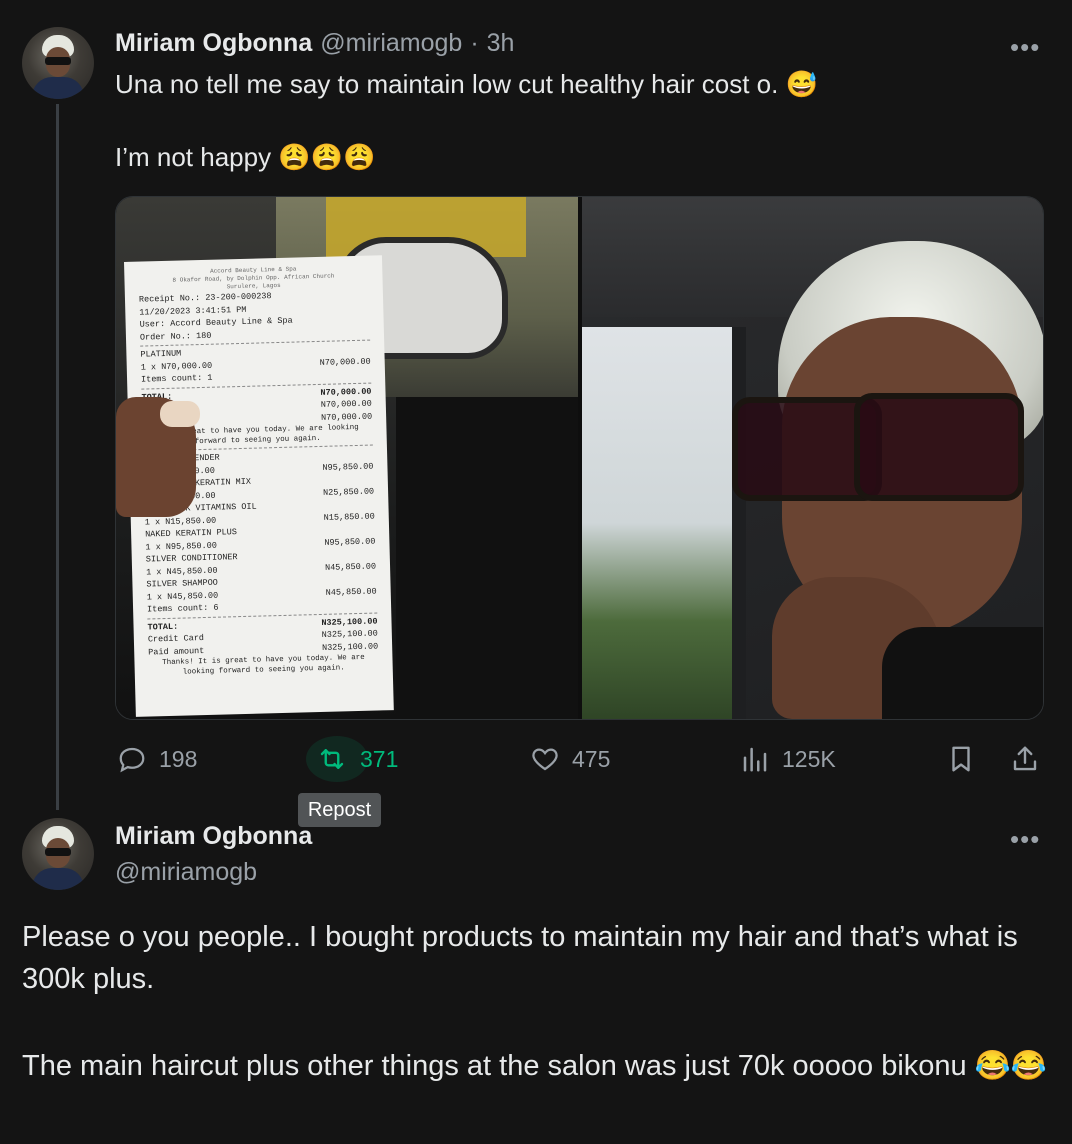  What do you see at coordinates (501, 43) in the screenshot?
I see `timestamp: 3h` at bounding box center [501, 43].